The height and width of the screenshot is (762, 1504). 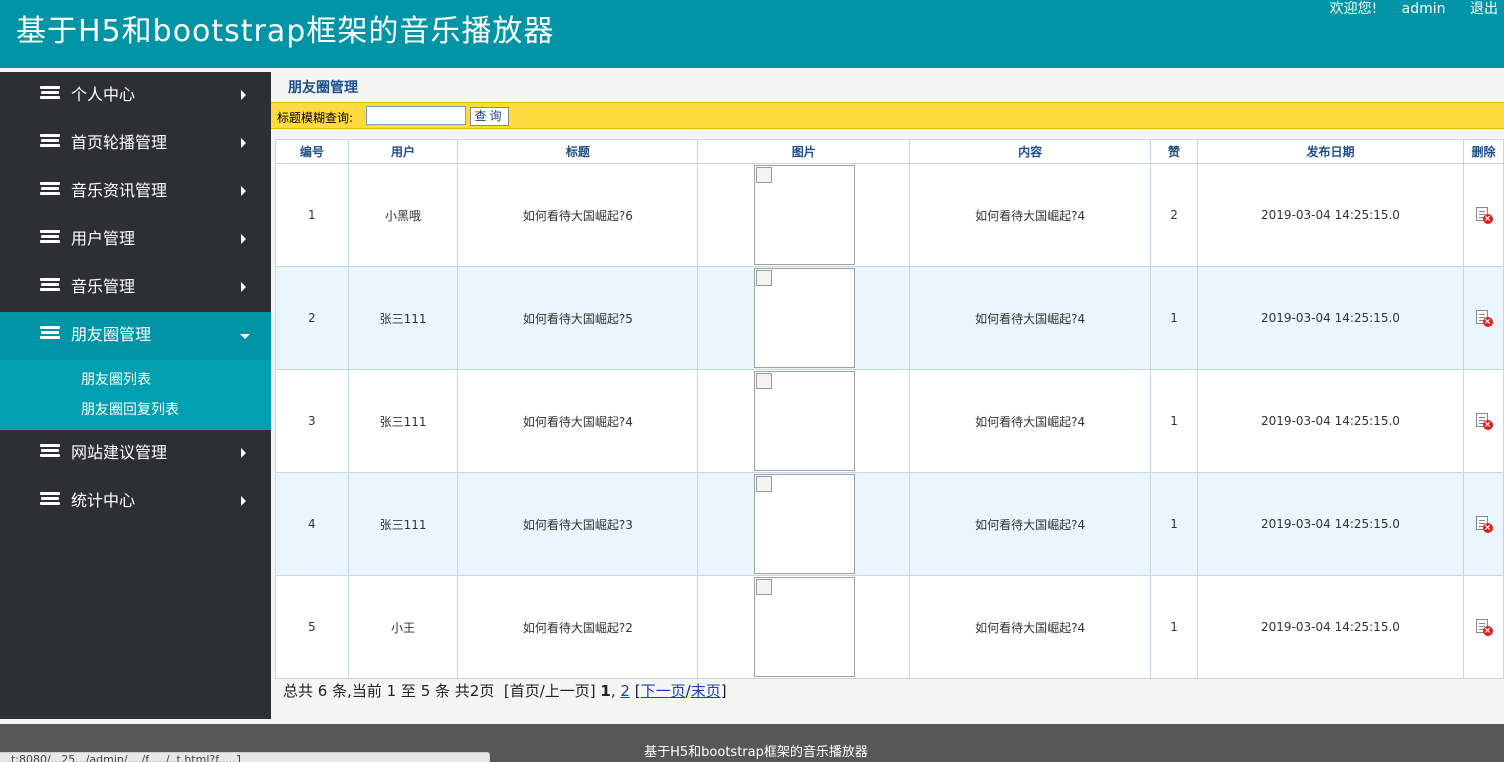 I want to click on column-header-image: 图片, so click(x=804, y=151).